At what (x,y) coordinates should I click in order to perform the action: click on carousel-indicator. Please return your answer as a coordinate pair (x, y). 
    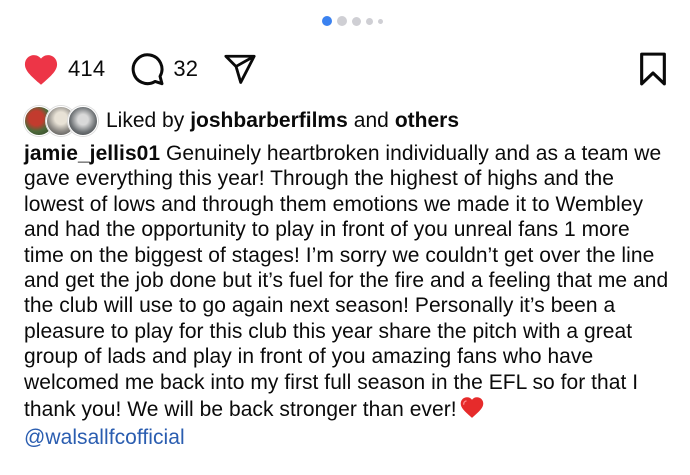
    Looking at the image, I should click on (352, 21).